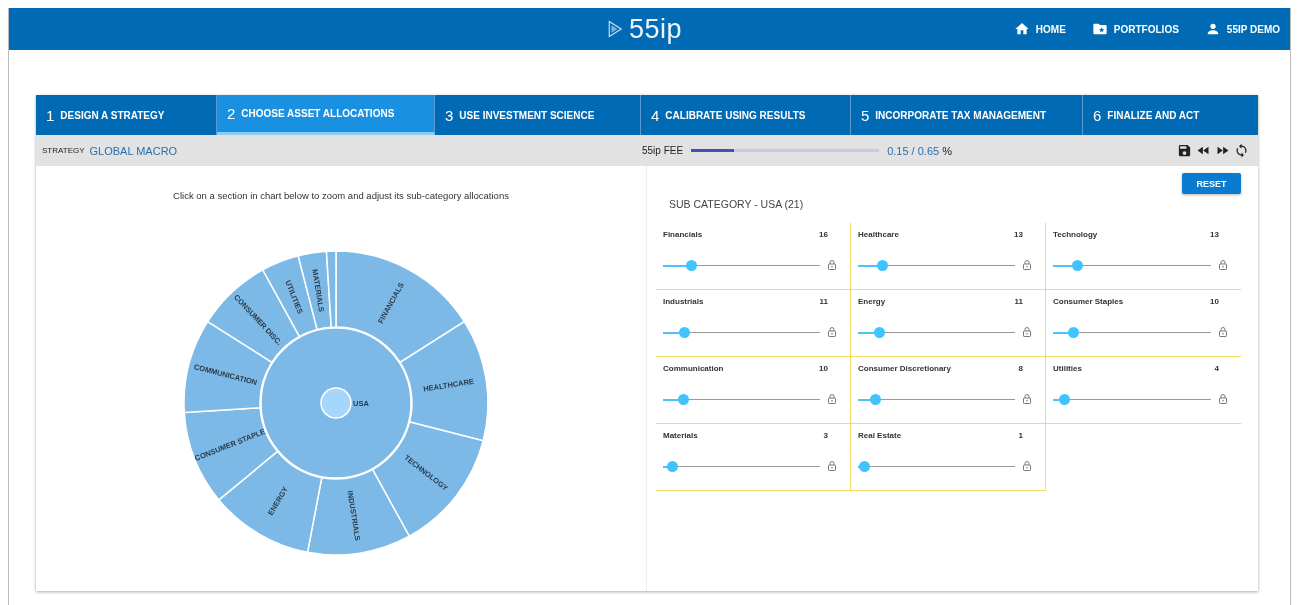 The height and width of the screenshot is (605, 1301). What do you see at coordinates (663, 150) in the screenshot?
I see `fee-label: 55ip FEE` at bounding box center [663, 150].